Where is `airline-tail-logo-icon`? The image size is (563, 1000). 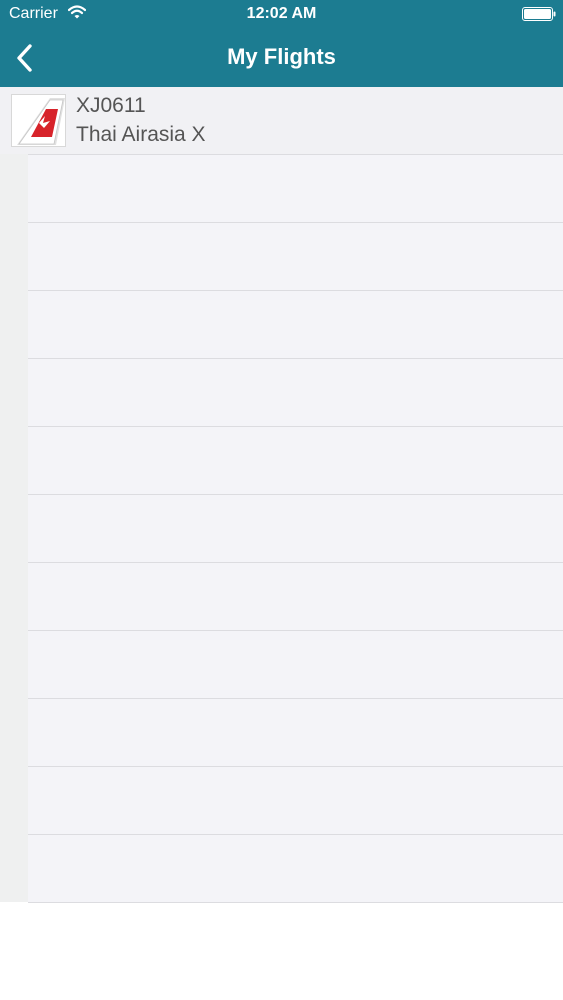
airline-tail-logo-icon is located at coordinates (41, 121).